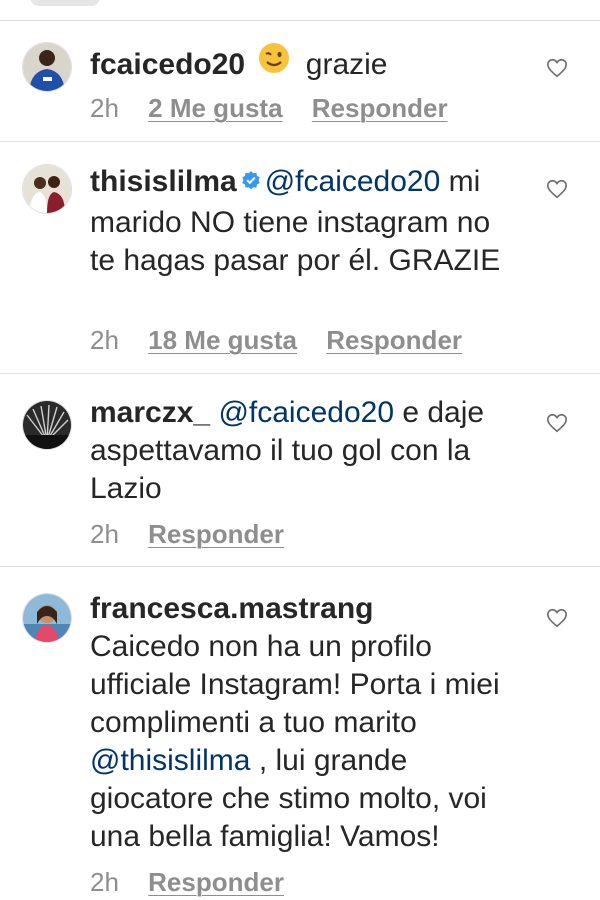 The image size is (600, 900). Describe the element at coordinates (346, 64) in the screenshot. I see `comment-body: grazie` at that location.